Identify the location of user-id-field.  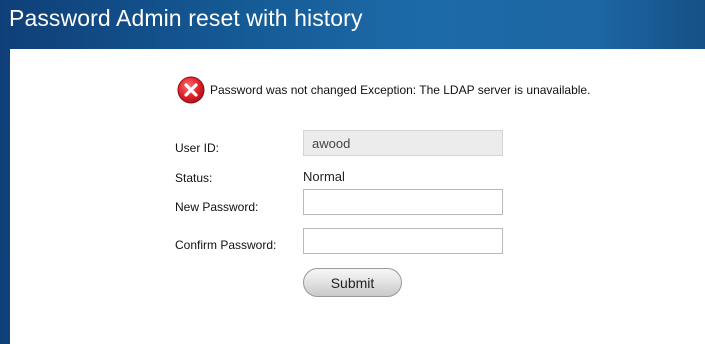
(403, 143).